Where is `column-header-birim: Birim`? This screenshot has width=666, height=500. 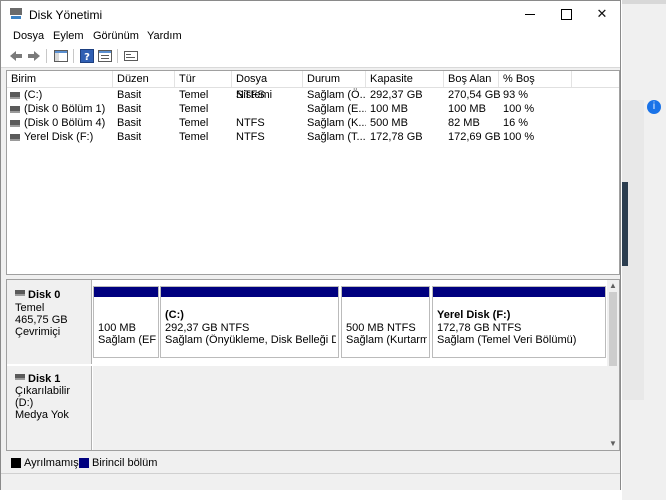
column-header-birim: Birim is located at coordinates (60, 79).